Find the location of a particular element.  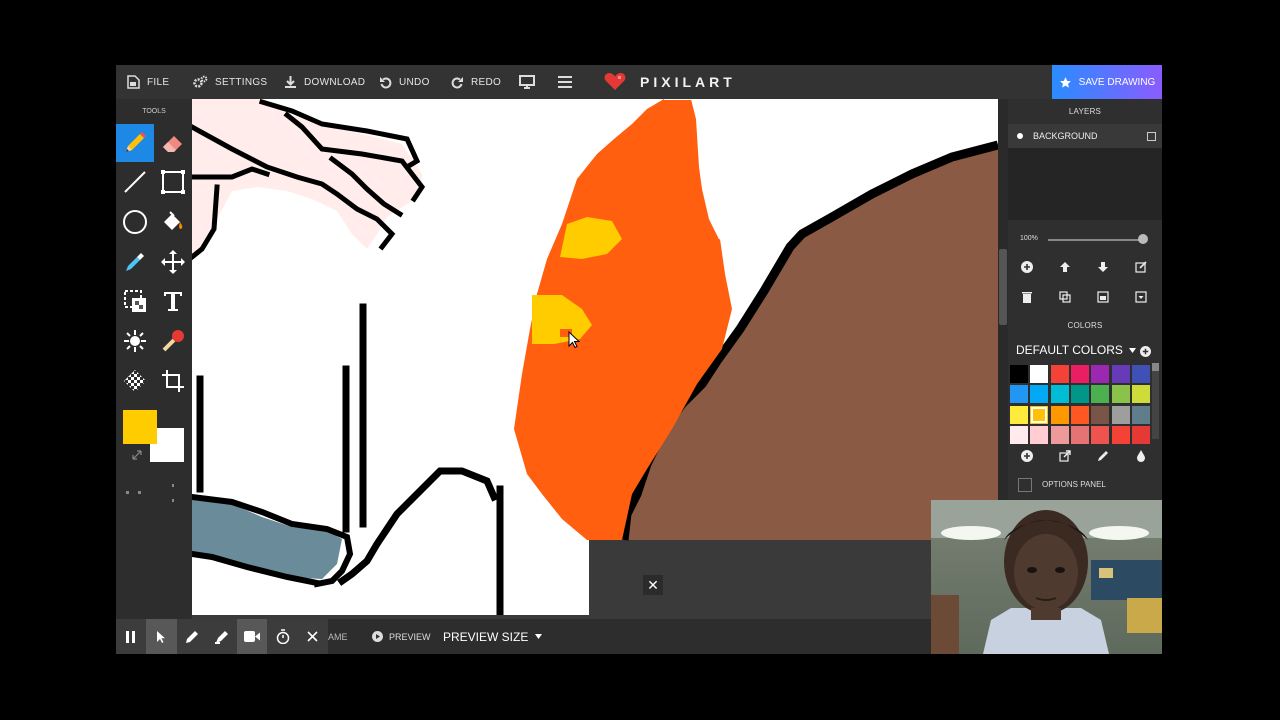

stamp-tool is located at coordinates (173, 341).